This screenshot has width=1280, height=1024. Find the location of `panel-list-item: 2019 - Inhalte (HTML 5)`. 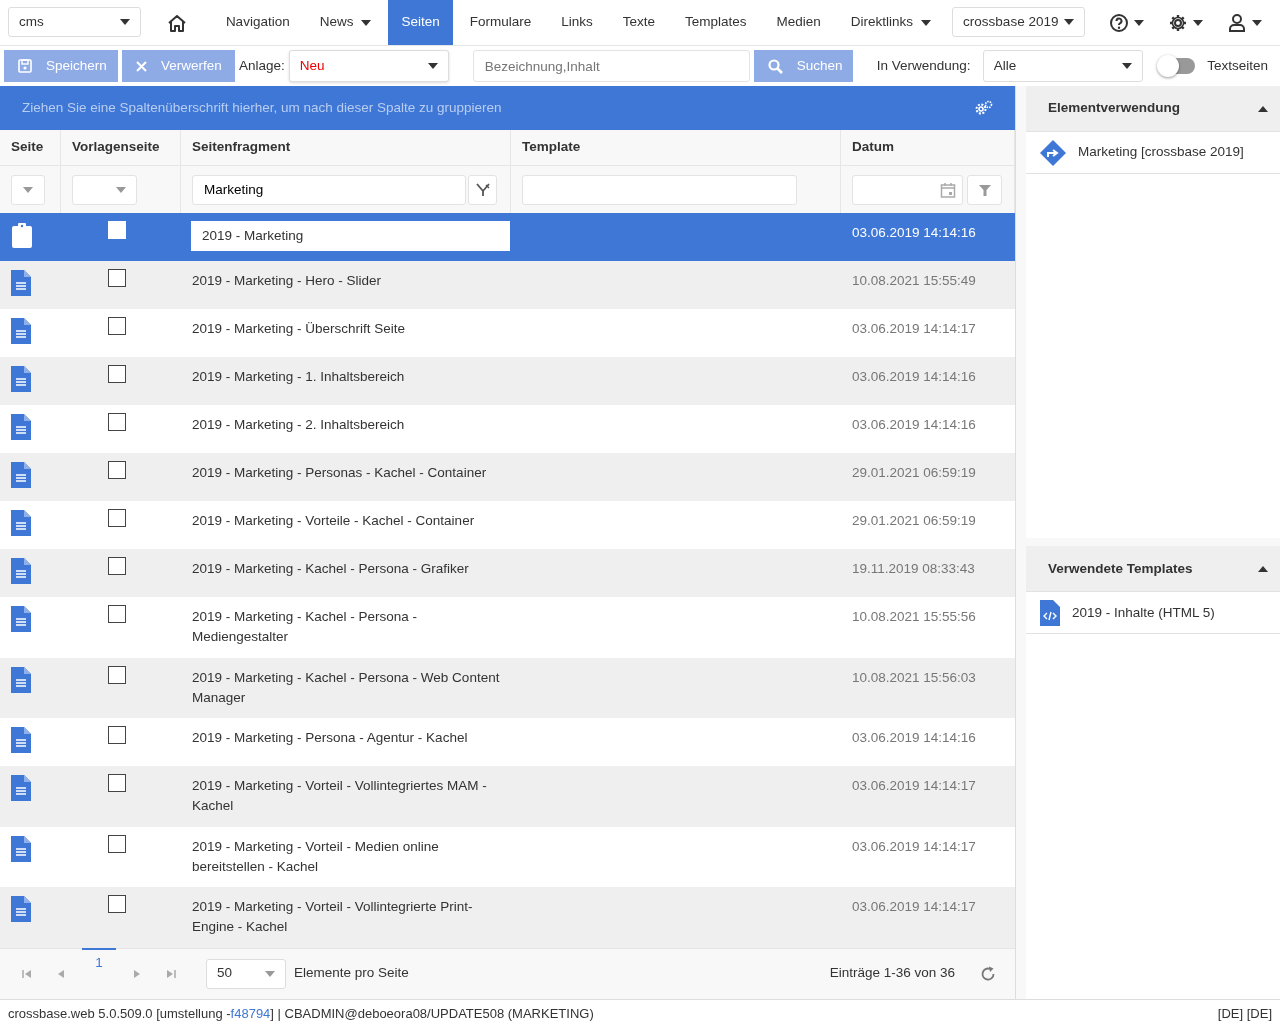

panel-list-item: 2019 - Inhalte (HTML 5) is located at coordinates (1153, 613).